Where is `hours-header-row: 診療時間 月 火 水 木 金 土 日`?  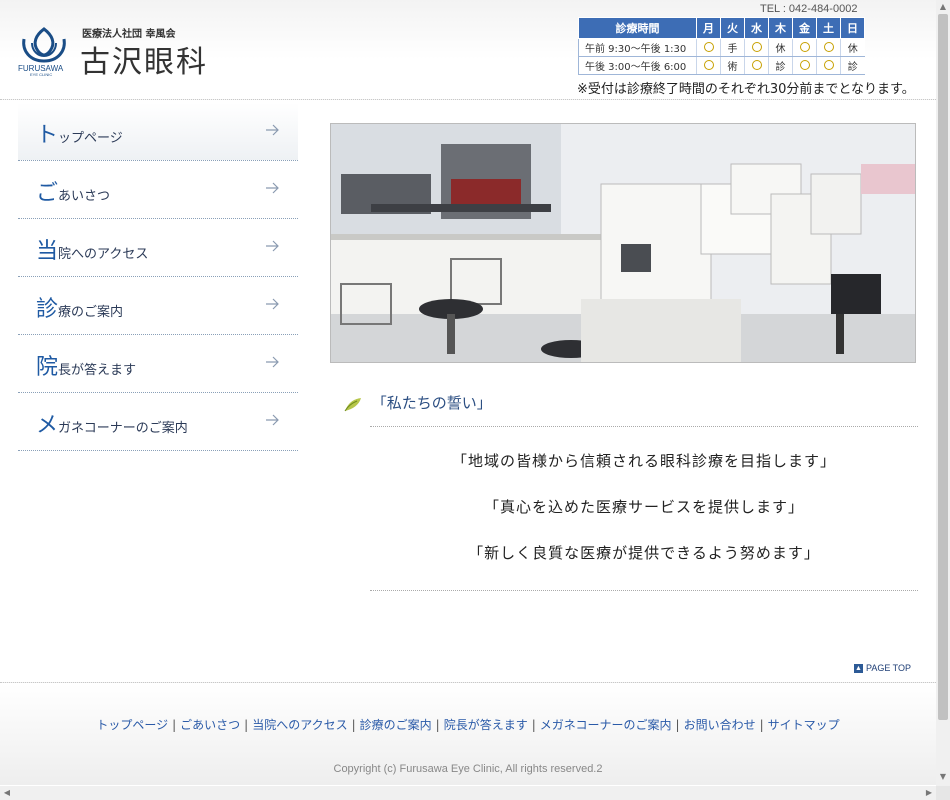 hours-header-row: 診療時間 月 火 水 木 金 土 日 is located at coordinates (721, 28).